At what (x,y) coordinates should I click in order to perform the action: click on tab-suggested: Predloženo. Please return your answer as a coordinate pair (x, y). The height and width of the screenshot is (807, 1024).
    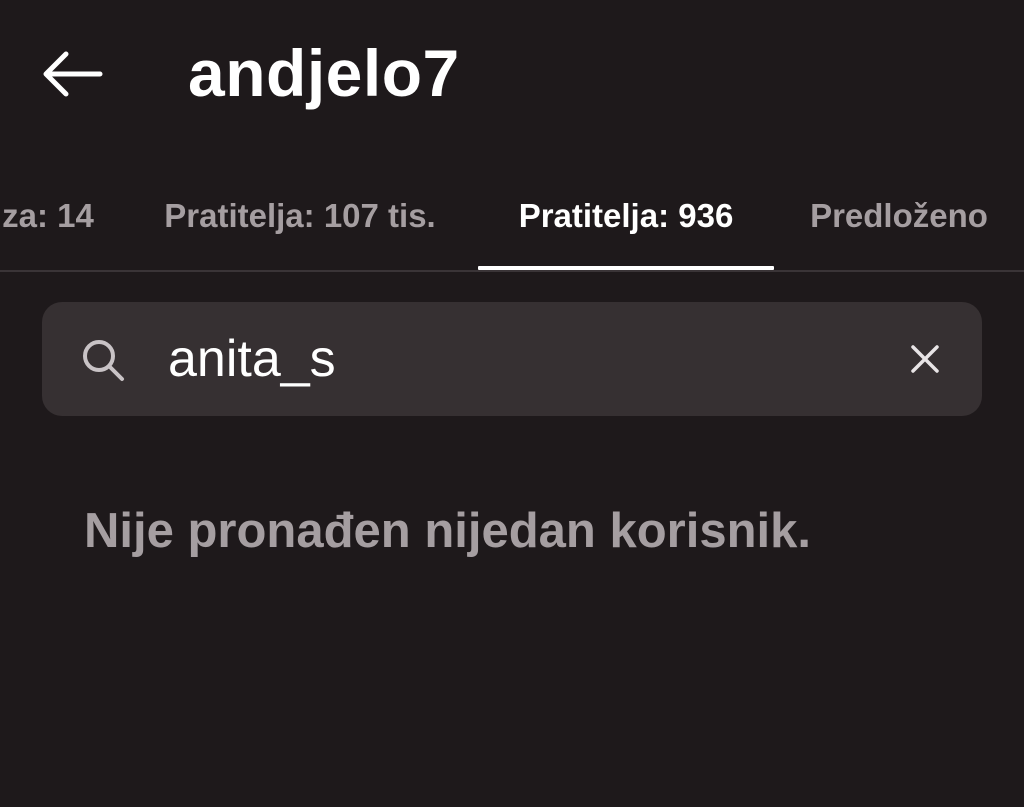
    Looking at the image, I should click on (899, 216).